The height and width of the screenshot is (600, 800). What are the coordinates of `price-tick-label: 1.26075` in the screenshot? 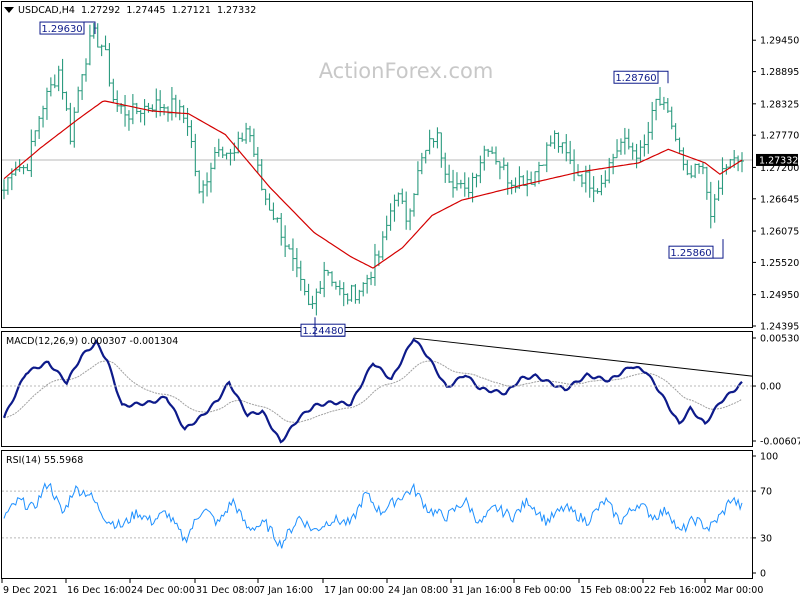 It's located at (779, 232).